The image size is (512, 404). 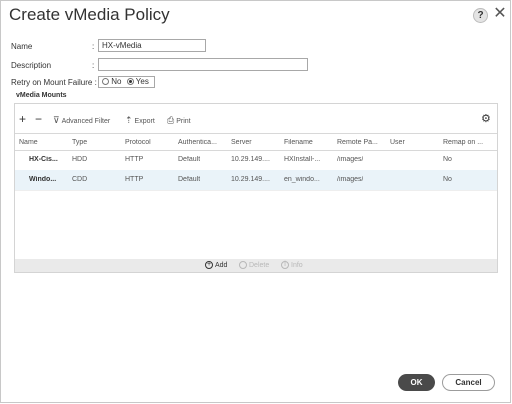 I want to click on export-button: ⇡ Export, so click(x=140, y=120).